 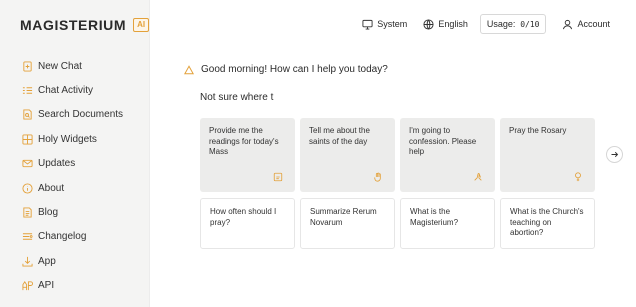 I want to click on user-icon, so click(x=568, y=24).